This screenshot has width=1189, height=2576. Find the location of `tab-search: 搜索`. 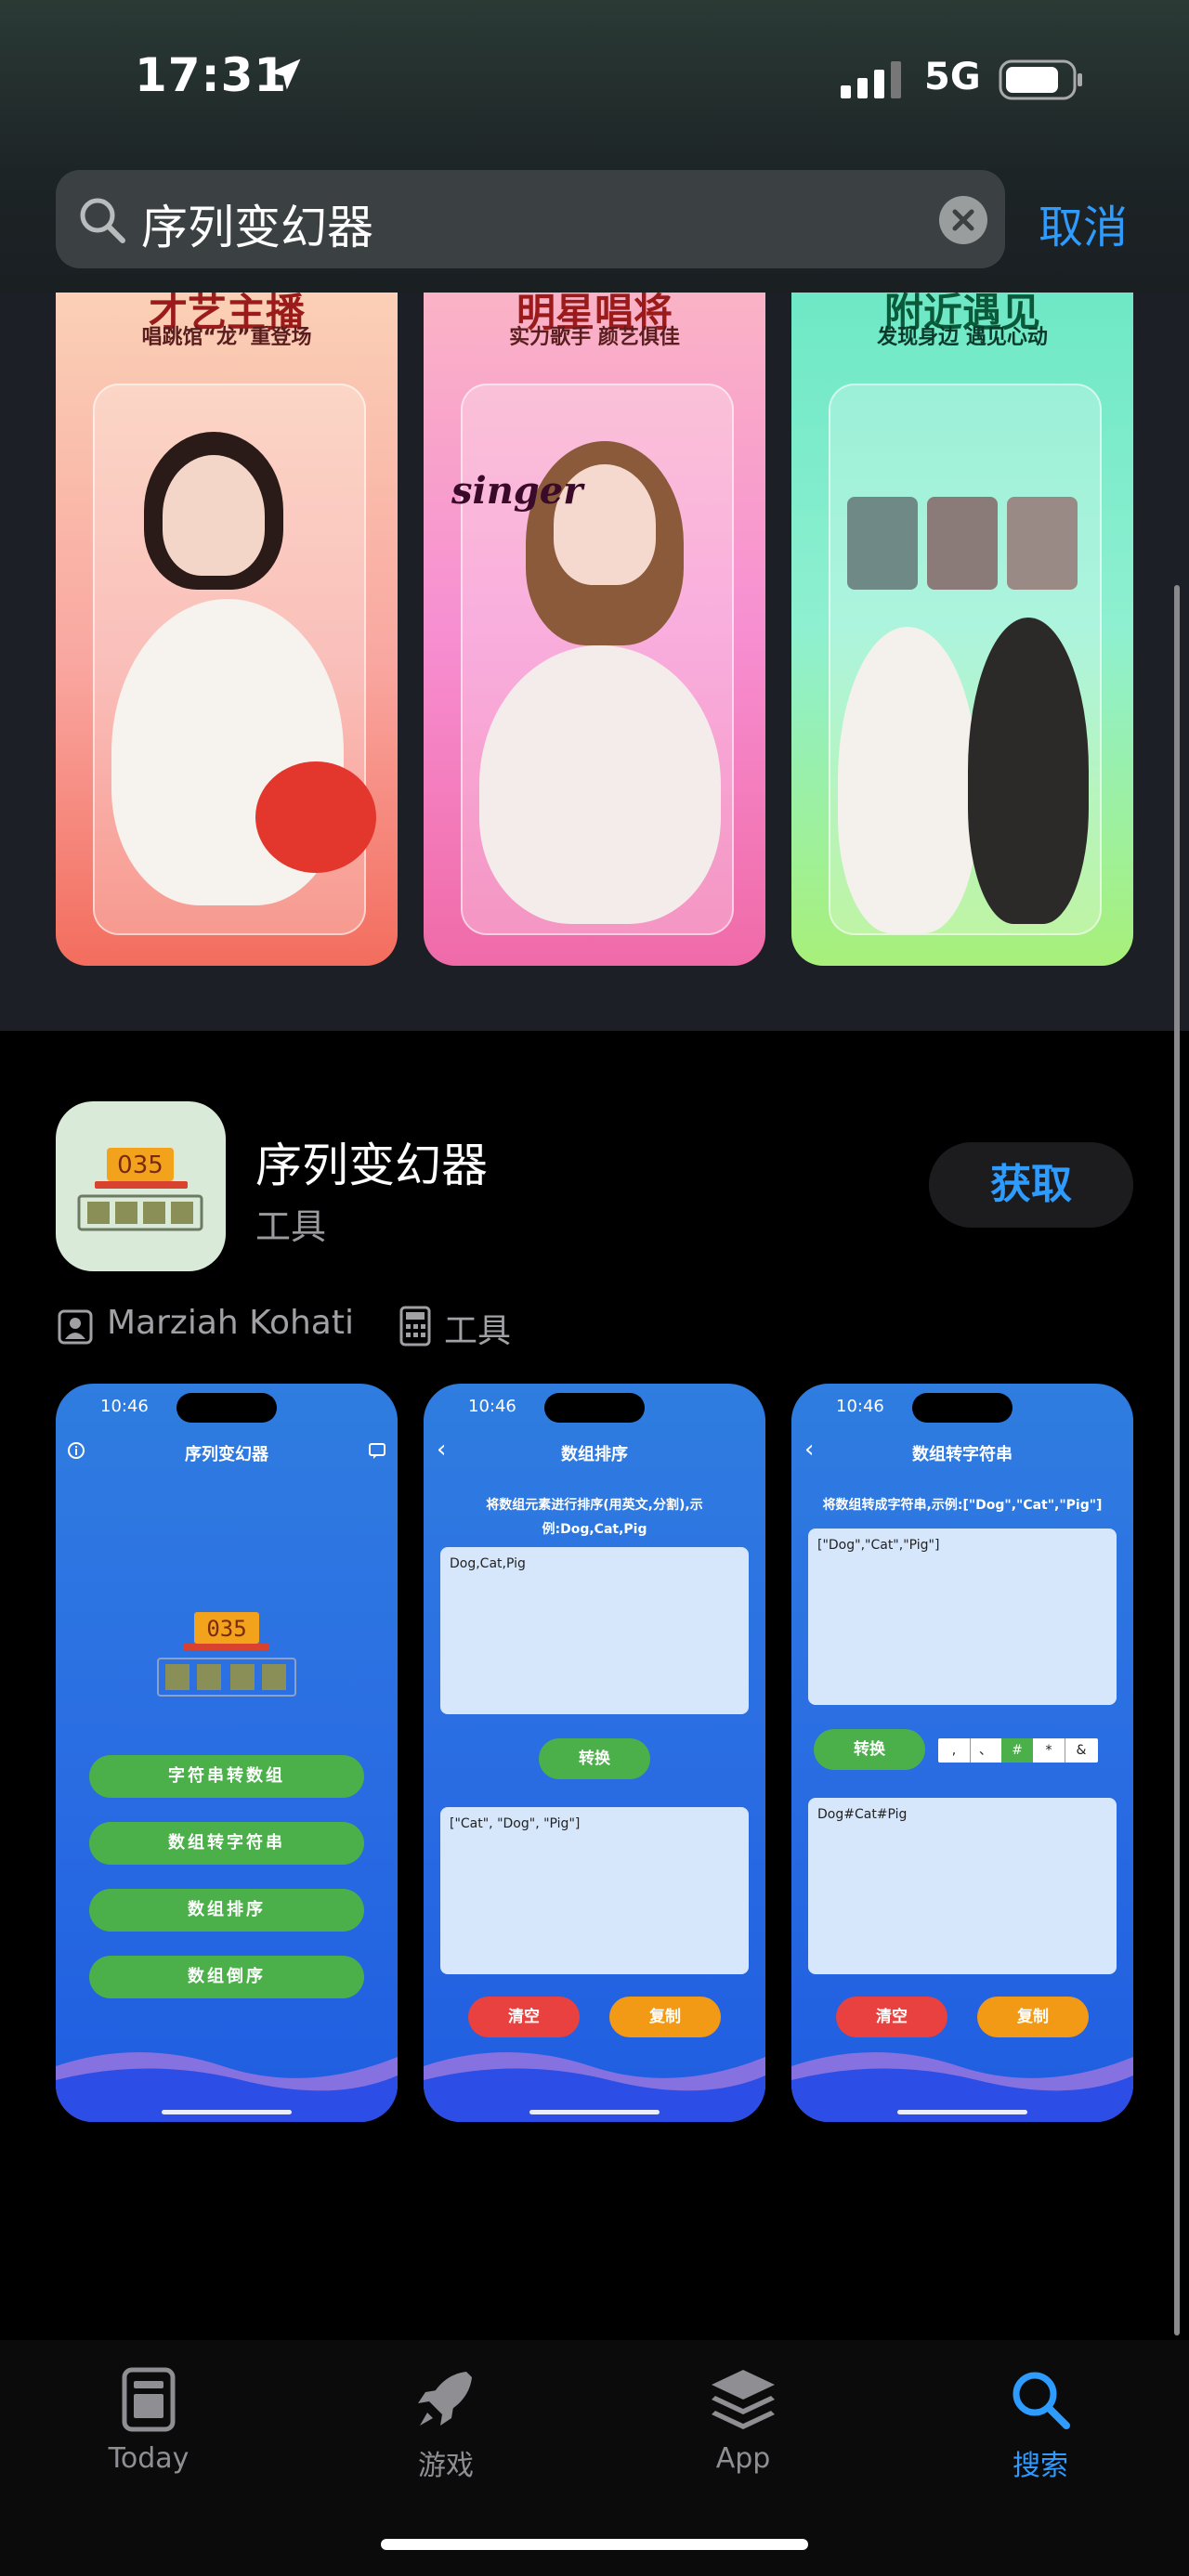

tab-search: 搜索 is located at coordinates (1041, 2424).